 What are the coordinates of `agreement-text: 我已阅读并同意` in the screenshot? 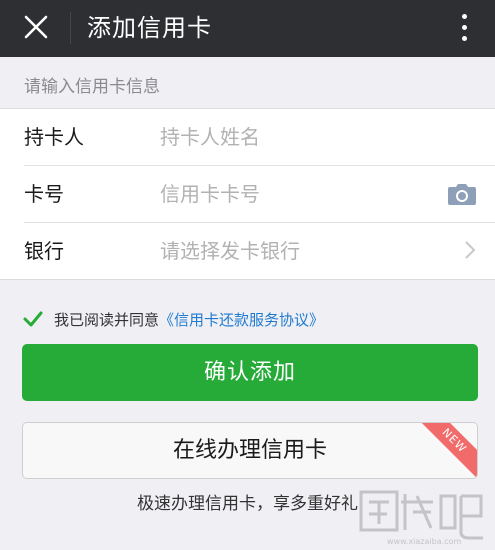 It's located at (107, 319).